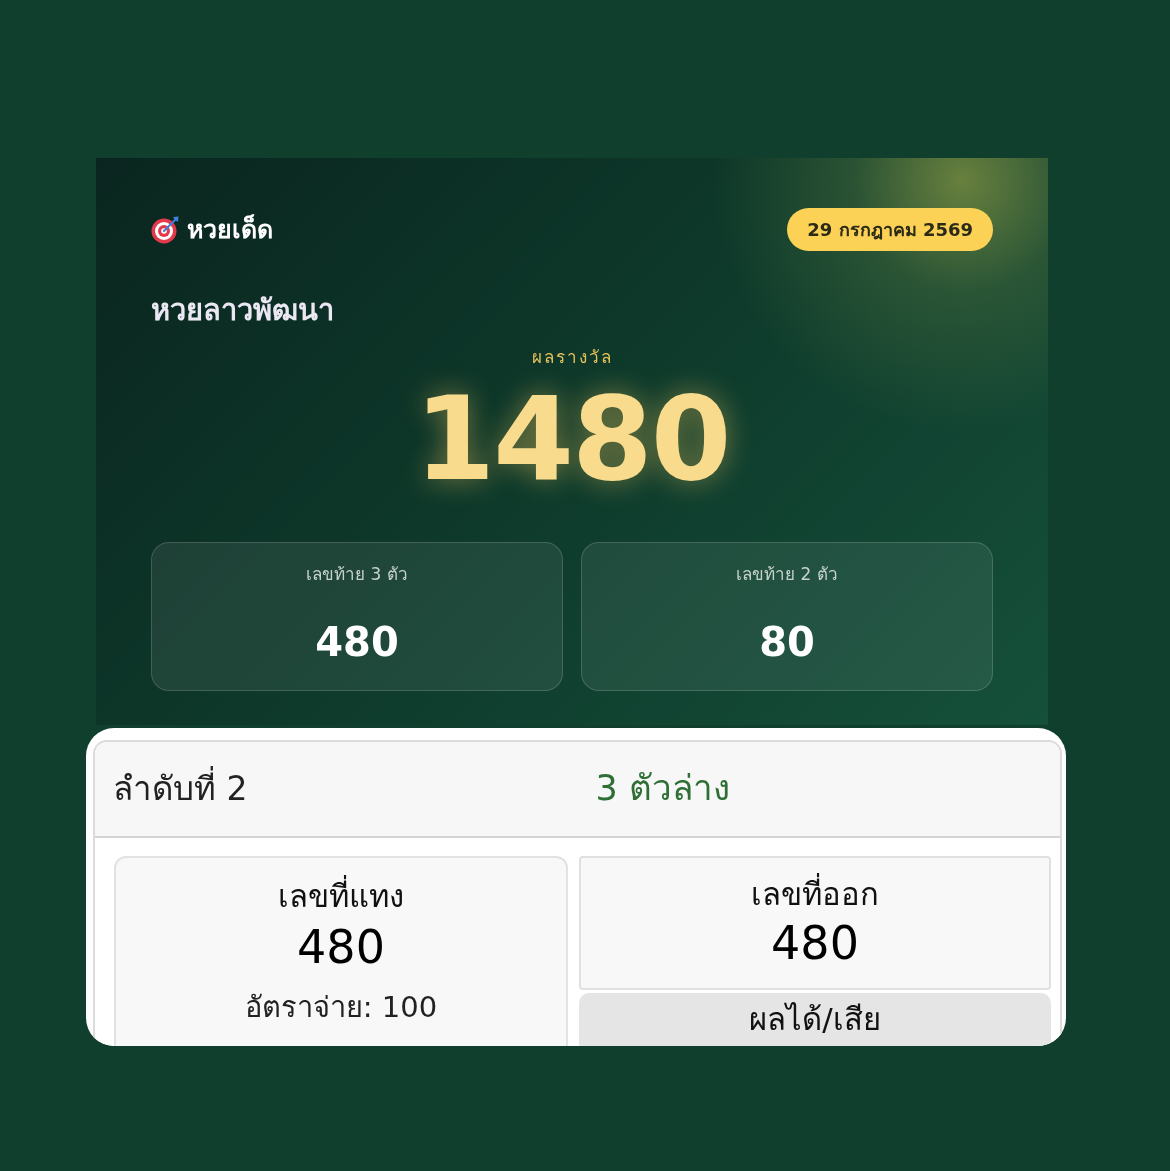 Image resolution: width=1170 pixels, height=1171 pixels. Describe the element at coordinates (787, 642) in the screenshot. I see `result-number: 80` at that location.